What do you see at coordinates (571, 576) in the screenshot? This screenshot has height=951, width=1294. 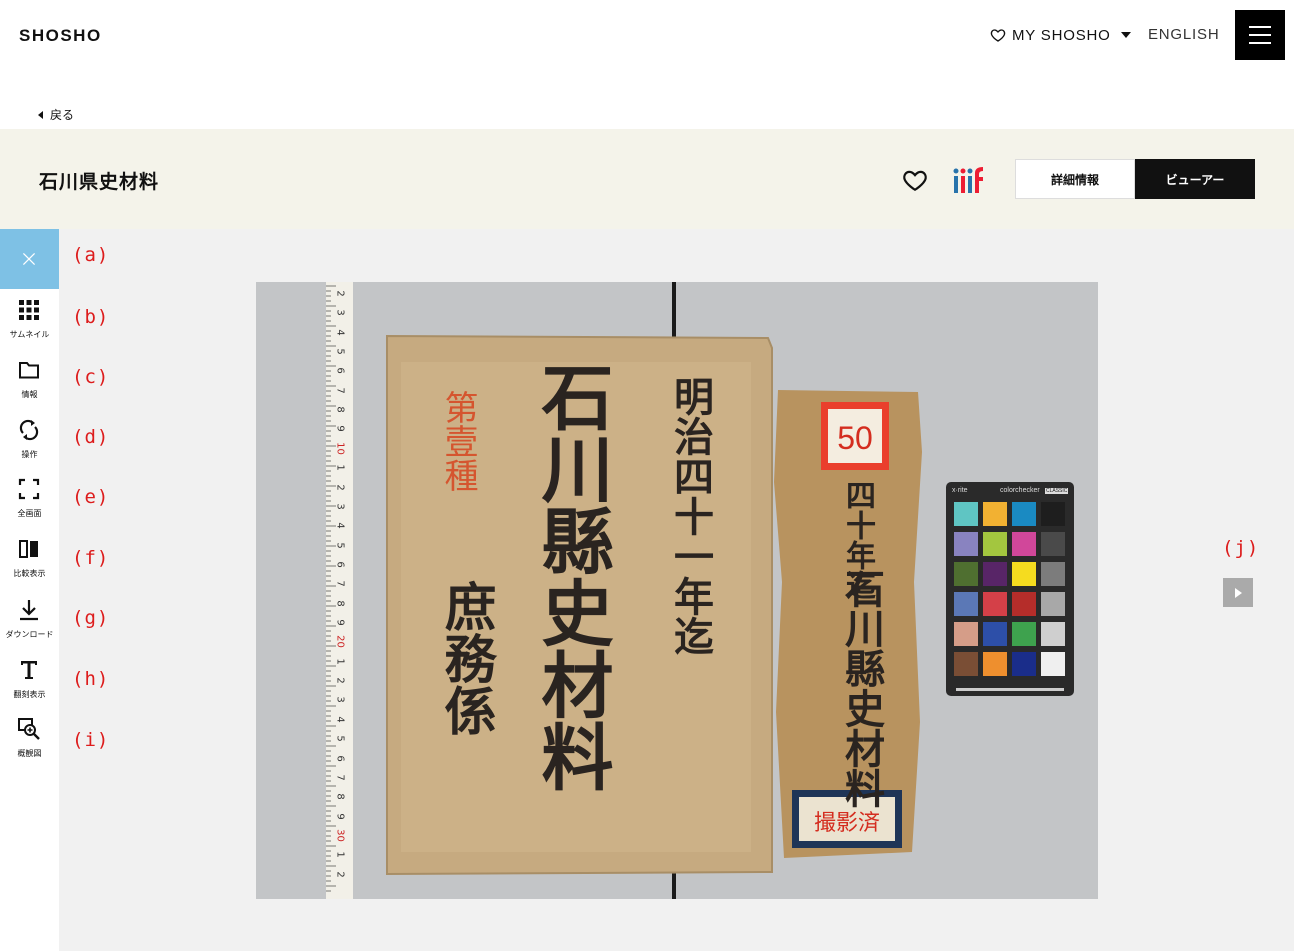 I see `cover-title: 石川縣史材料` at bounding box center [571, 576].